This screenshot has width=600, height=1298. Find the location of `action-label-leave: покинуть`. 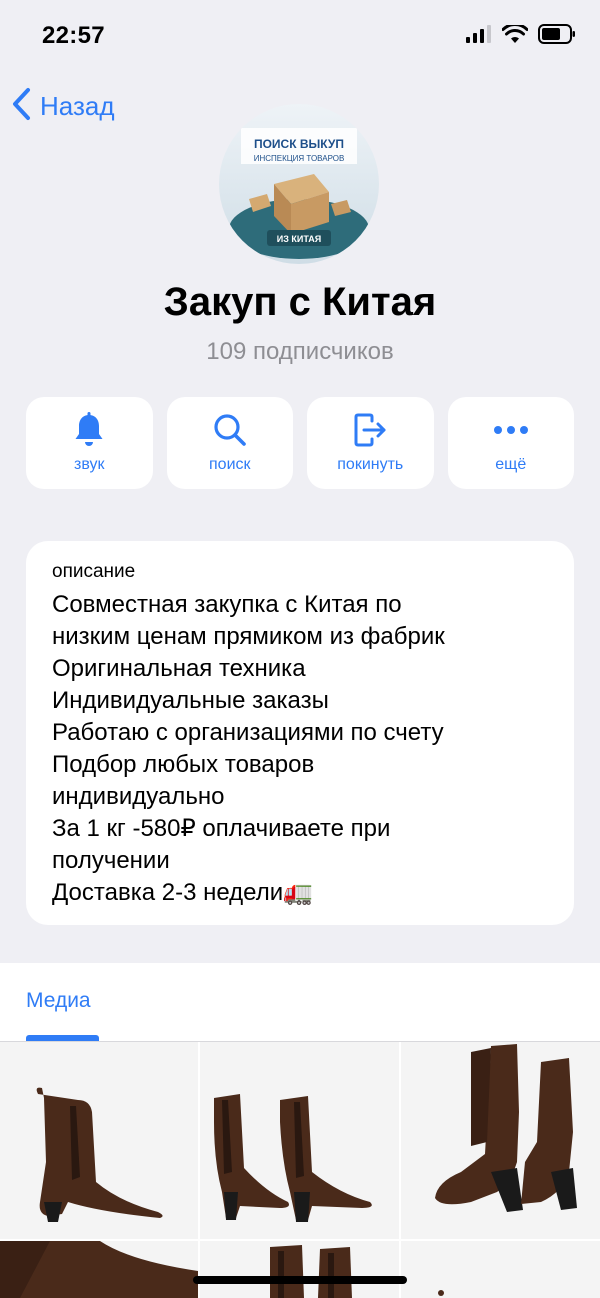

action-label-leave: покинуть is located at coordinates (370, 464).